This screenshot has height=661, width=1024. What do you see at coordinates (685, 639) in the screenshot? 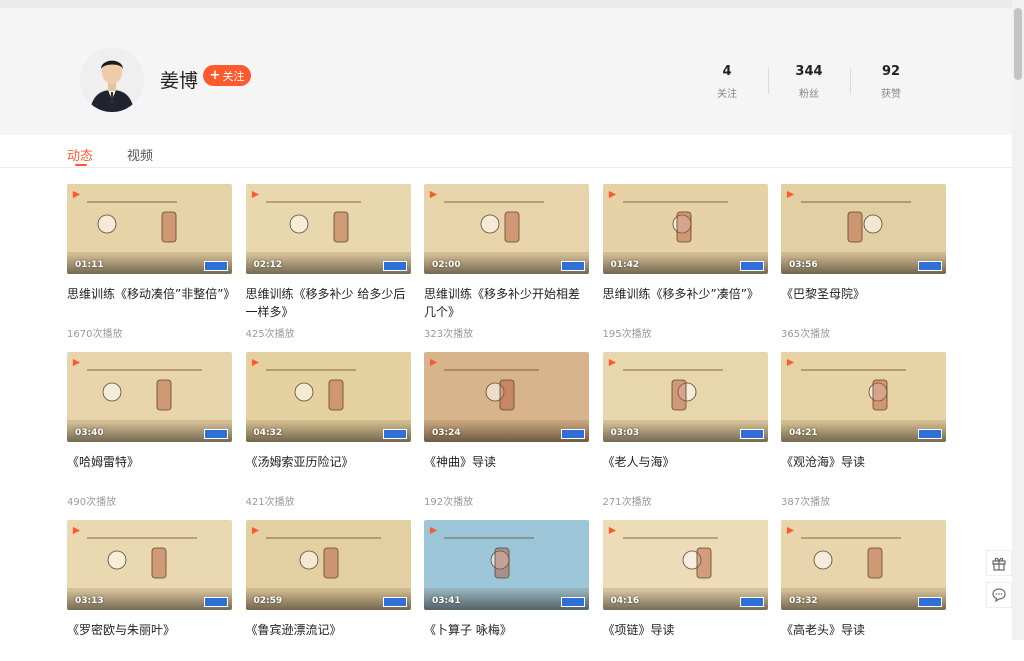
I see `video-title: 《项链》导读` at bounding box center [685, 639].